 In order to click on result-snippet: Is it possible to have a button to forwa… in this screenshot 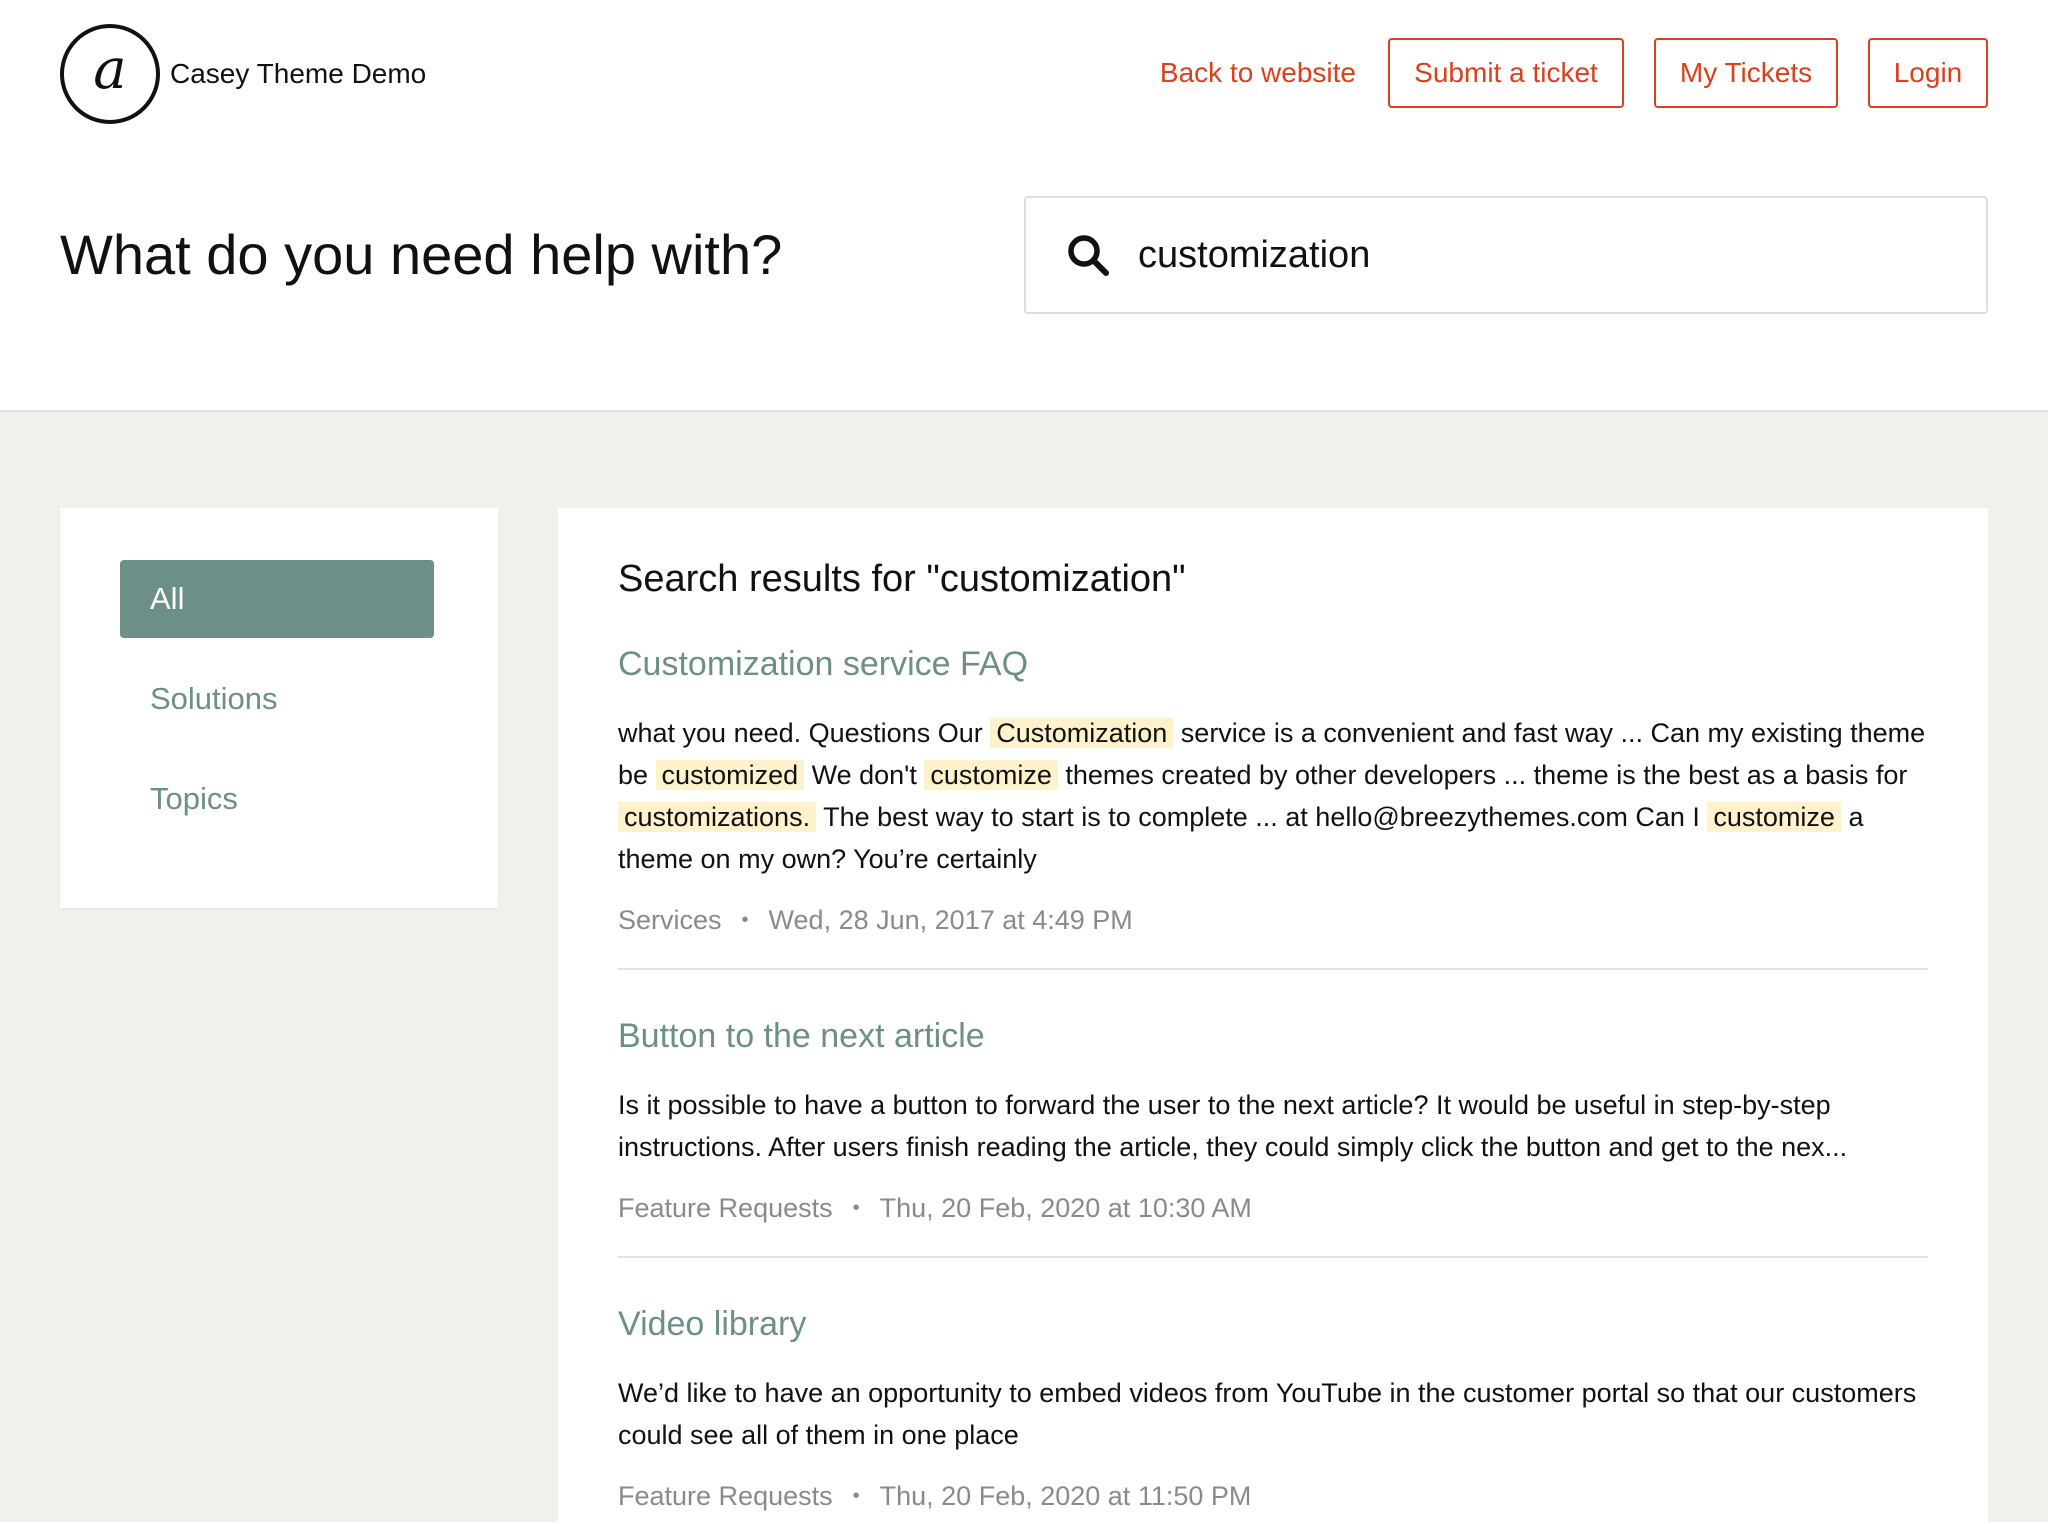, I will do `click(1273, 1126)`.